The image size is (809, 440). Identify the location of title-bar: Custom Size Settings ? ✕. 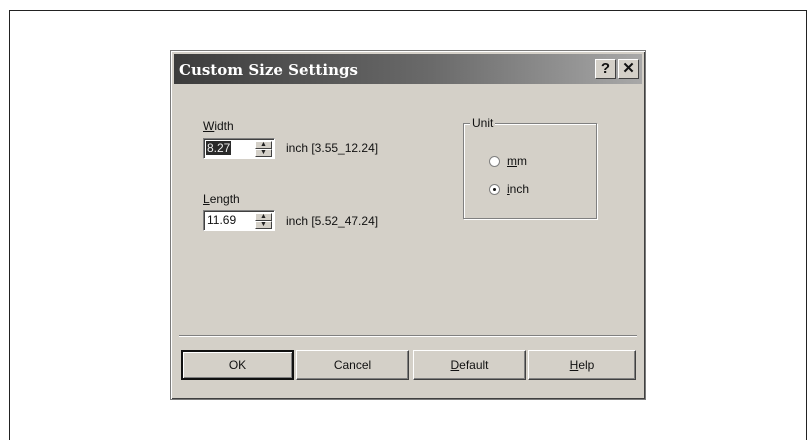
(408, 69).